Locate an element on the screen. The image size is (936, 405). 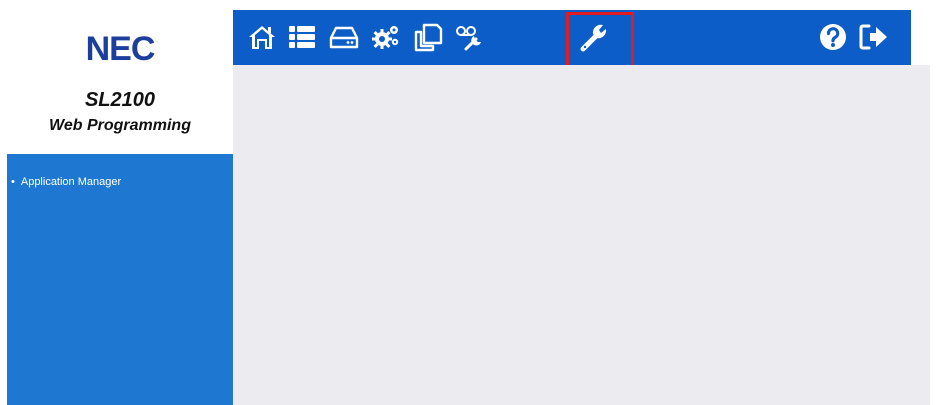
logout-icon is located at coordinates (874, 37).